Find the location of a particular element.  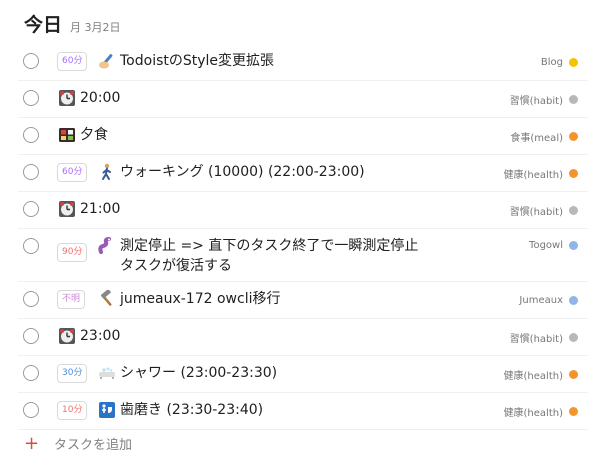

task-title: TodoistのStyle変更拡張 is located at coordinates (197, 61).